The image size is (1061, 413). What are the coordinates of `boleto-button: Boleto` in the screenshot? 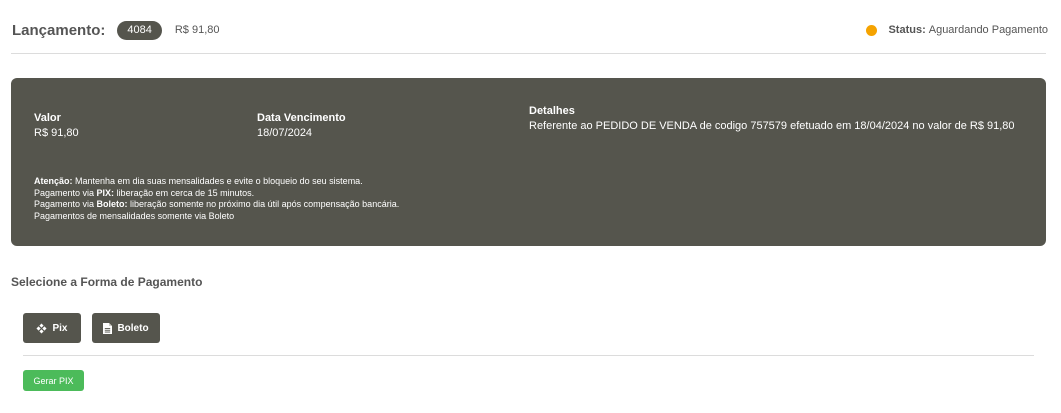 It's located at (126, 328).